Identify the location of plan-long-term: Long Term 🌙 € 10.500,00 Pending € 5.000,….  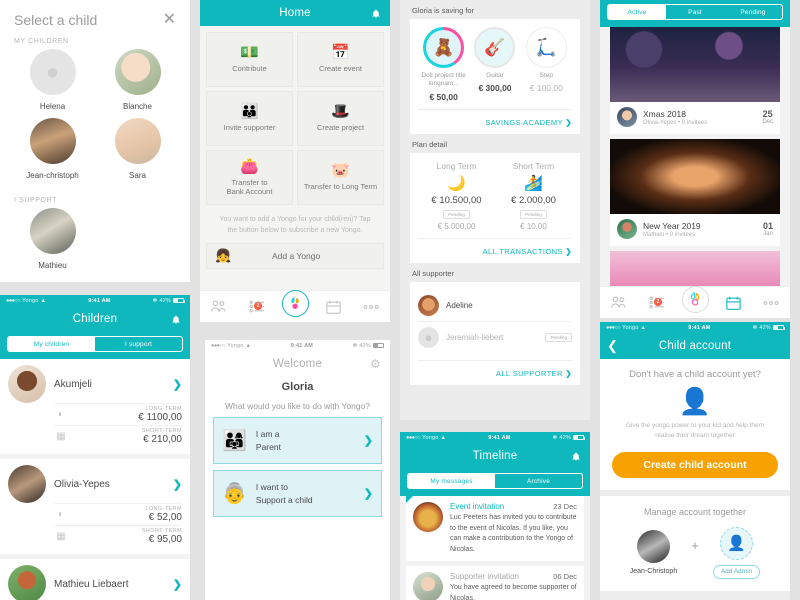
(456, 196).